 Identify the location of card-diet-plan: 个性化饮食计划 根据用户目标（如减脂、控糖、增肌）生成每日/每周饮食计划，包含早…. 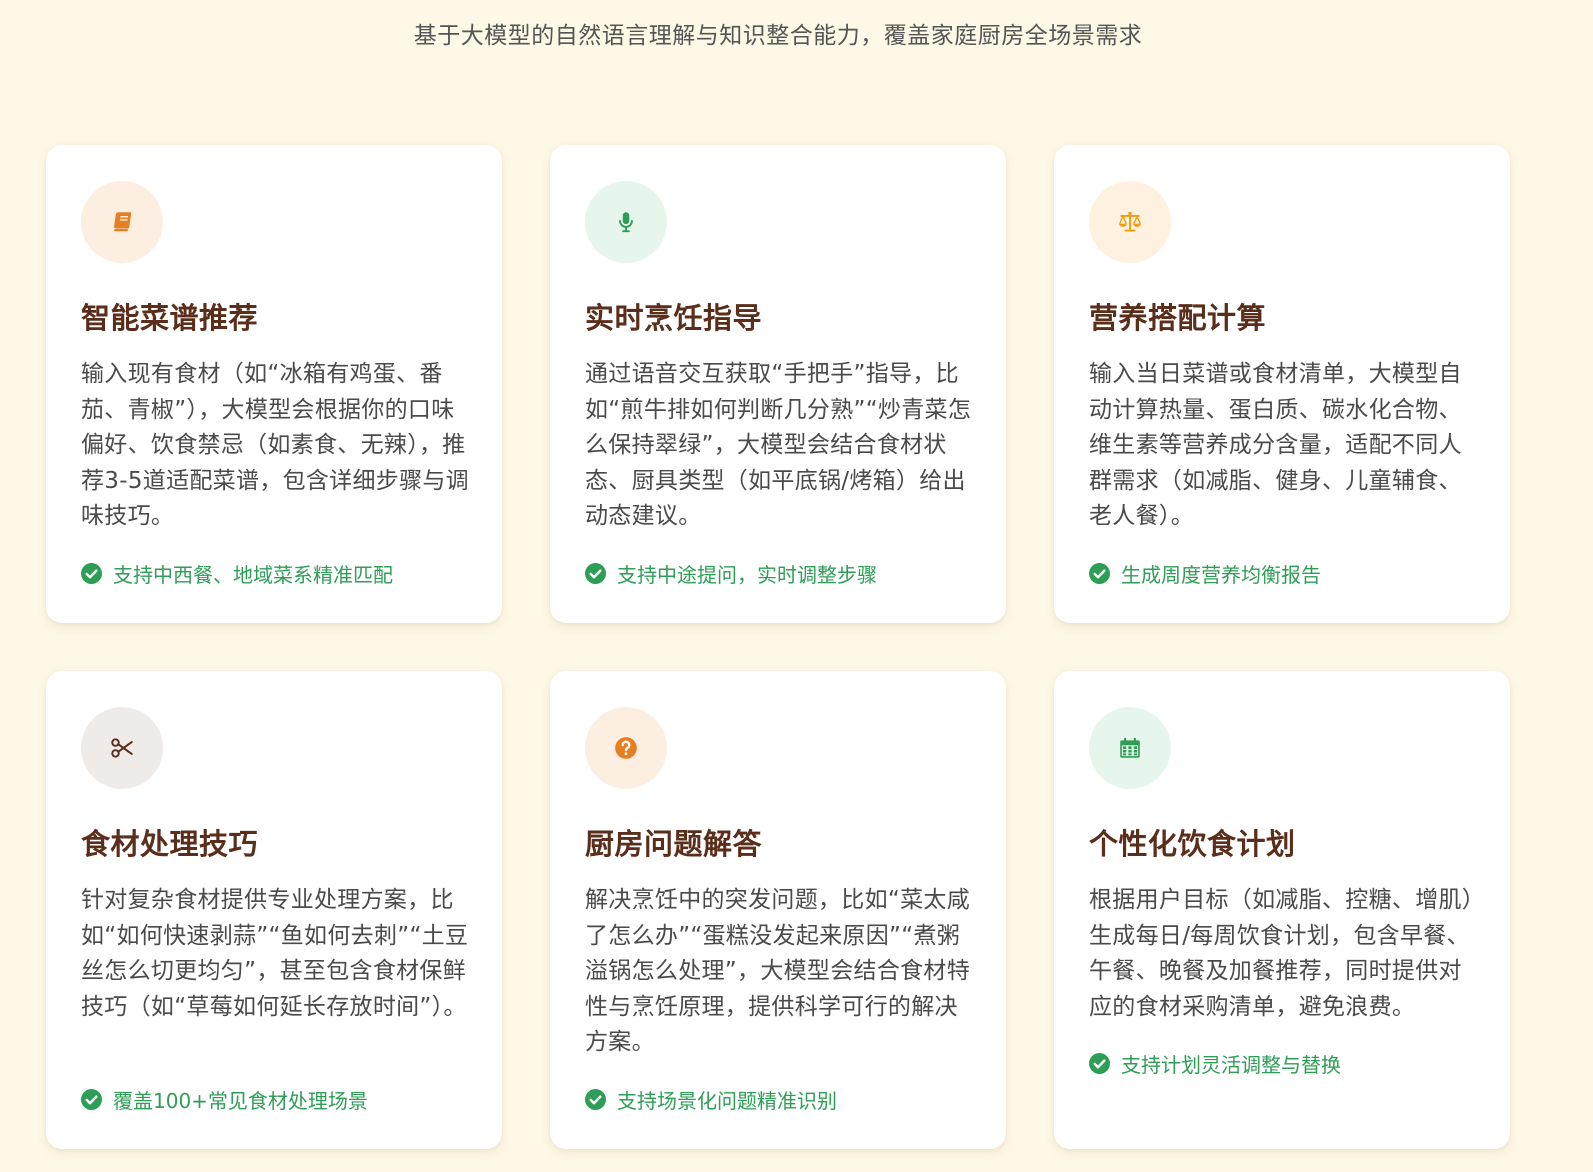
(1282, 910).